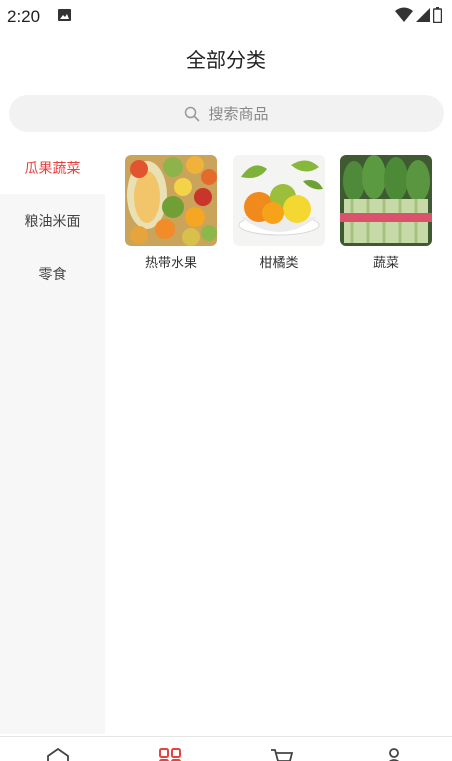 The image size is (452, 761). I want to click on bottom-tab-bar, so click(226, 748).